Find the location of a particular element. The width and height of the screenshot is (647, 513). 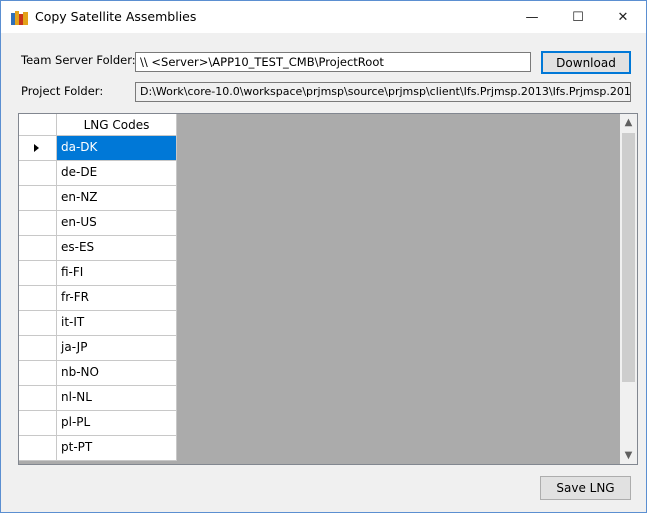

current-row-arrow-icon is located at coordinates (36, 148).